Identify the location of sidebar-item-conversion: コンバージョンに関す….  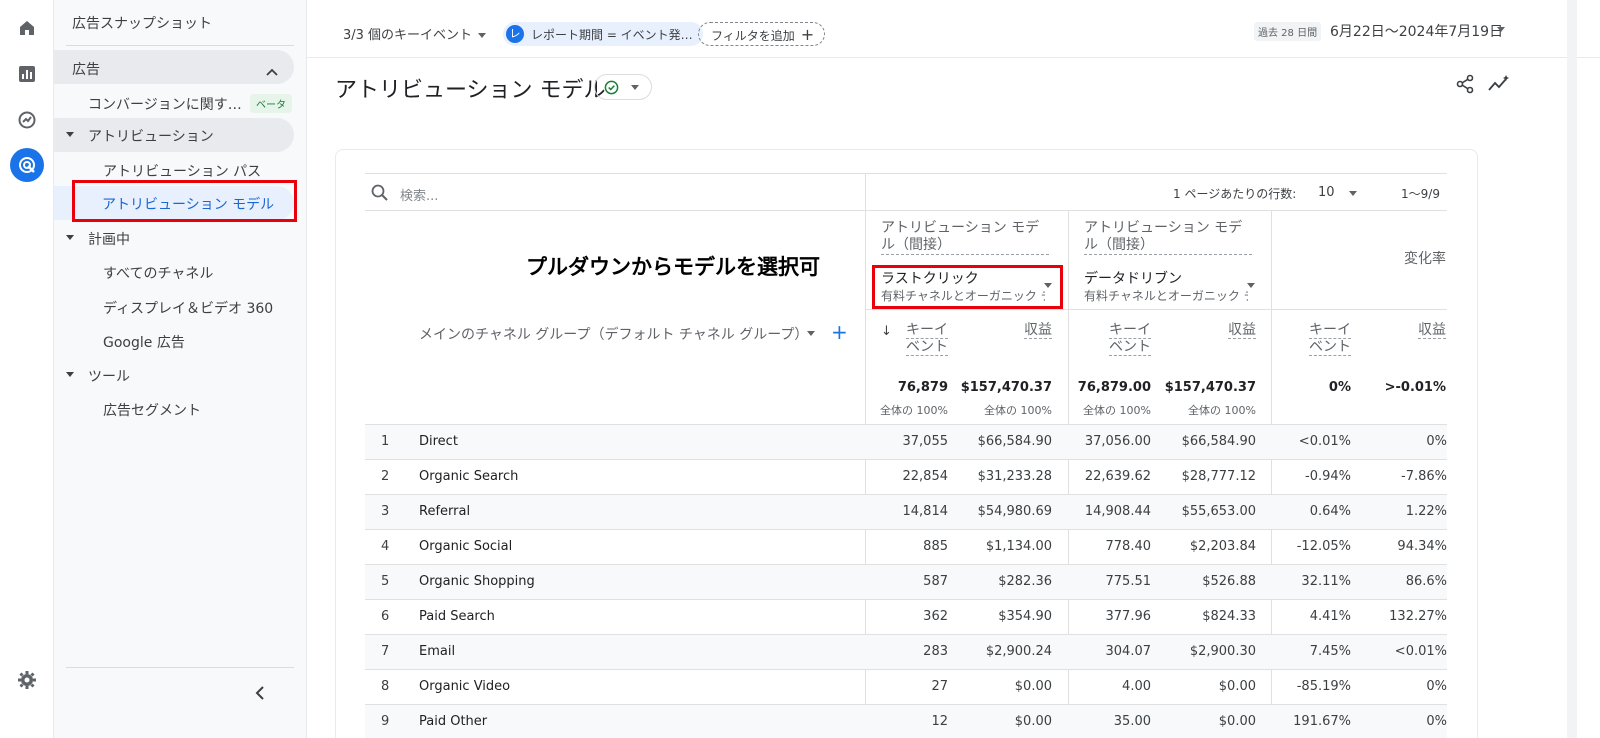
(165, 104).